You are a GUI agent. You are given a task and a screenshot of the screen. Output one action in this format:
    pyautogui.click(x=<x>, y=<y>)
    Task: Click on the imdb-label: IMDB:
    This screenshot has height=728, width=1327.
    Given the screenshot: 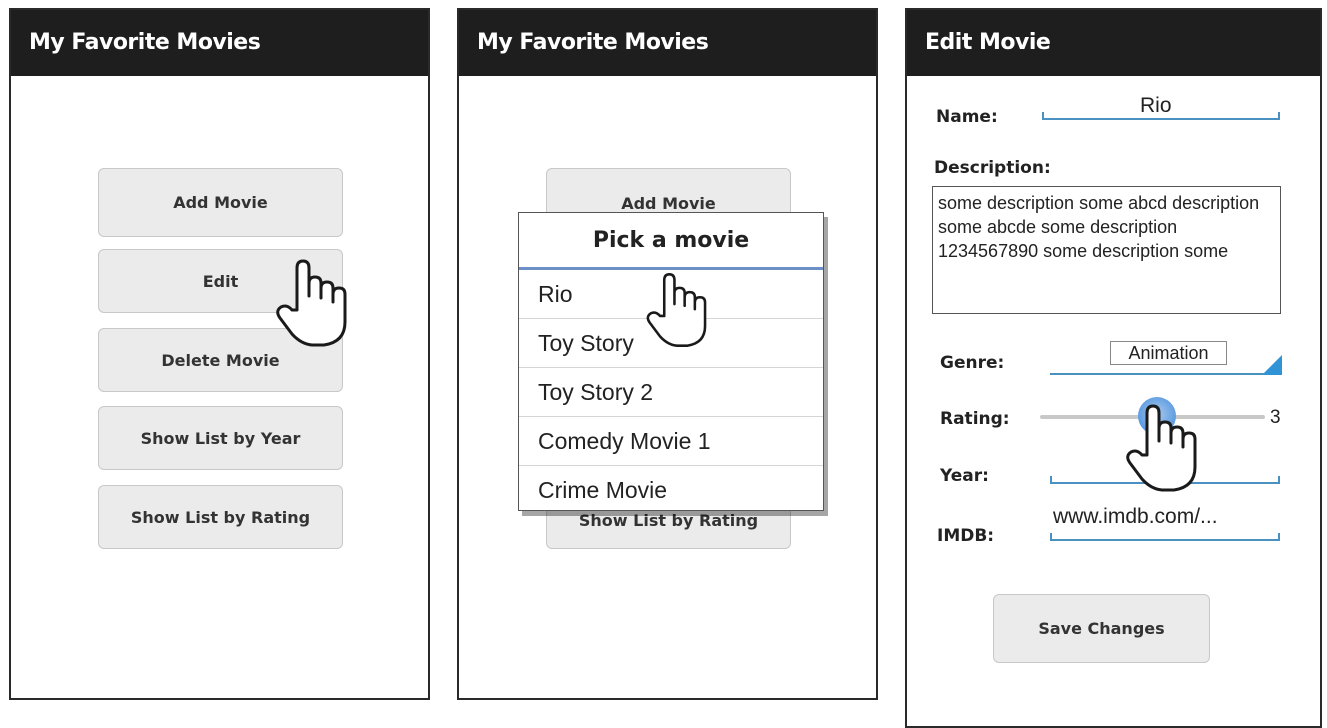 What is the action you would take?
    pyautogui.click(x=966, y=536)
    